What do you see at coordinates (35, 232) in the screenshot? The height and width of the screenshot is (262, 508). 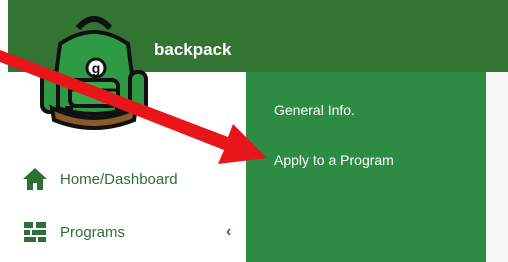 I see `programs-icon` at bounding box center [35, 232].